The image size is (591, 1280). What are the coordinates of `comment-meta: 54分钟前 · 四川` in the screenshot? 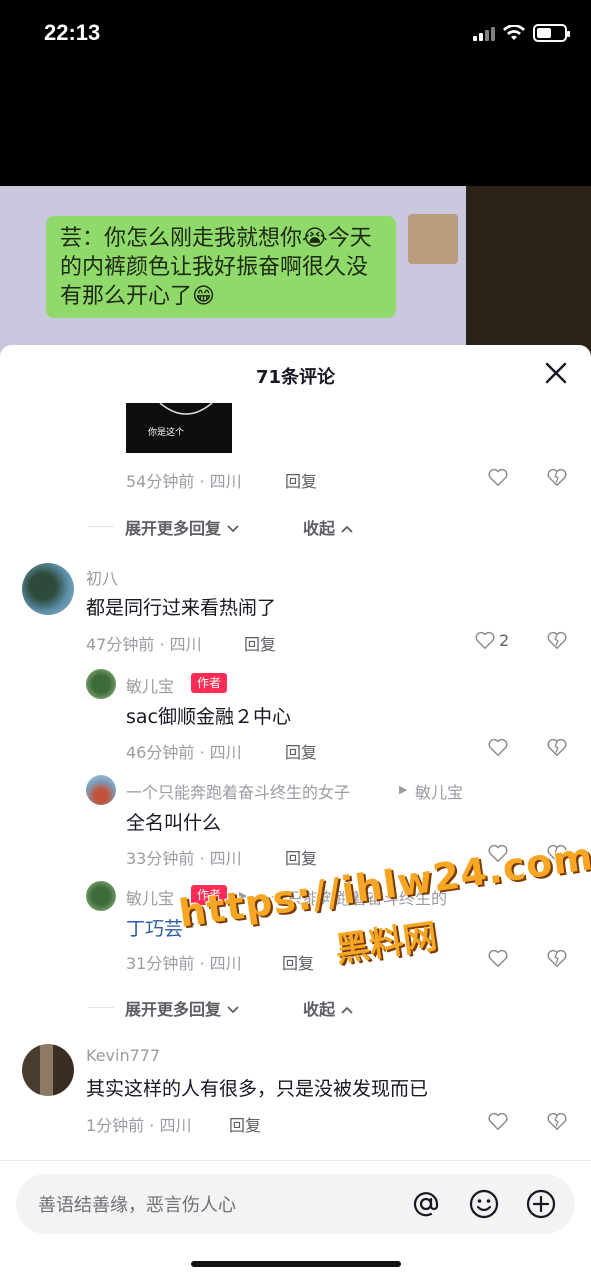 It's located at (184, 481).